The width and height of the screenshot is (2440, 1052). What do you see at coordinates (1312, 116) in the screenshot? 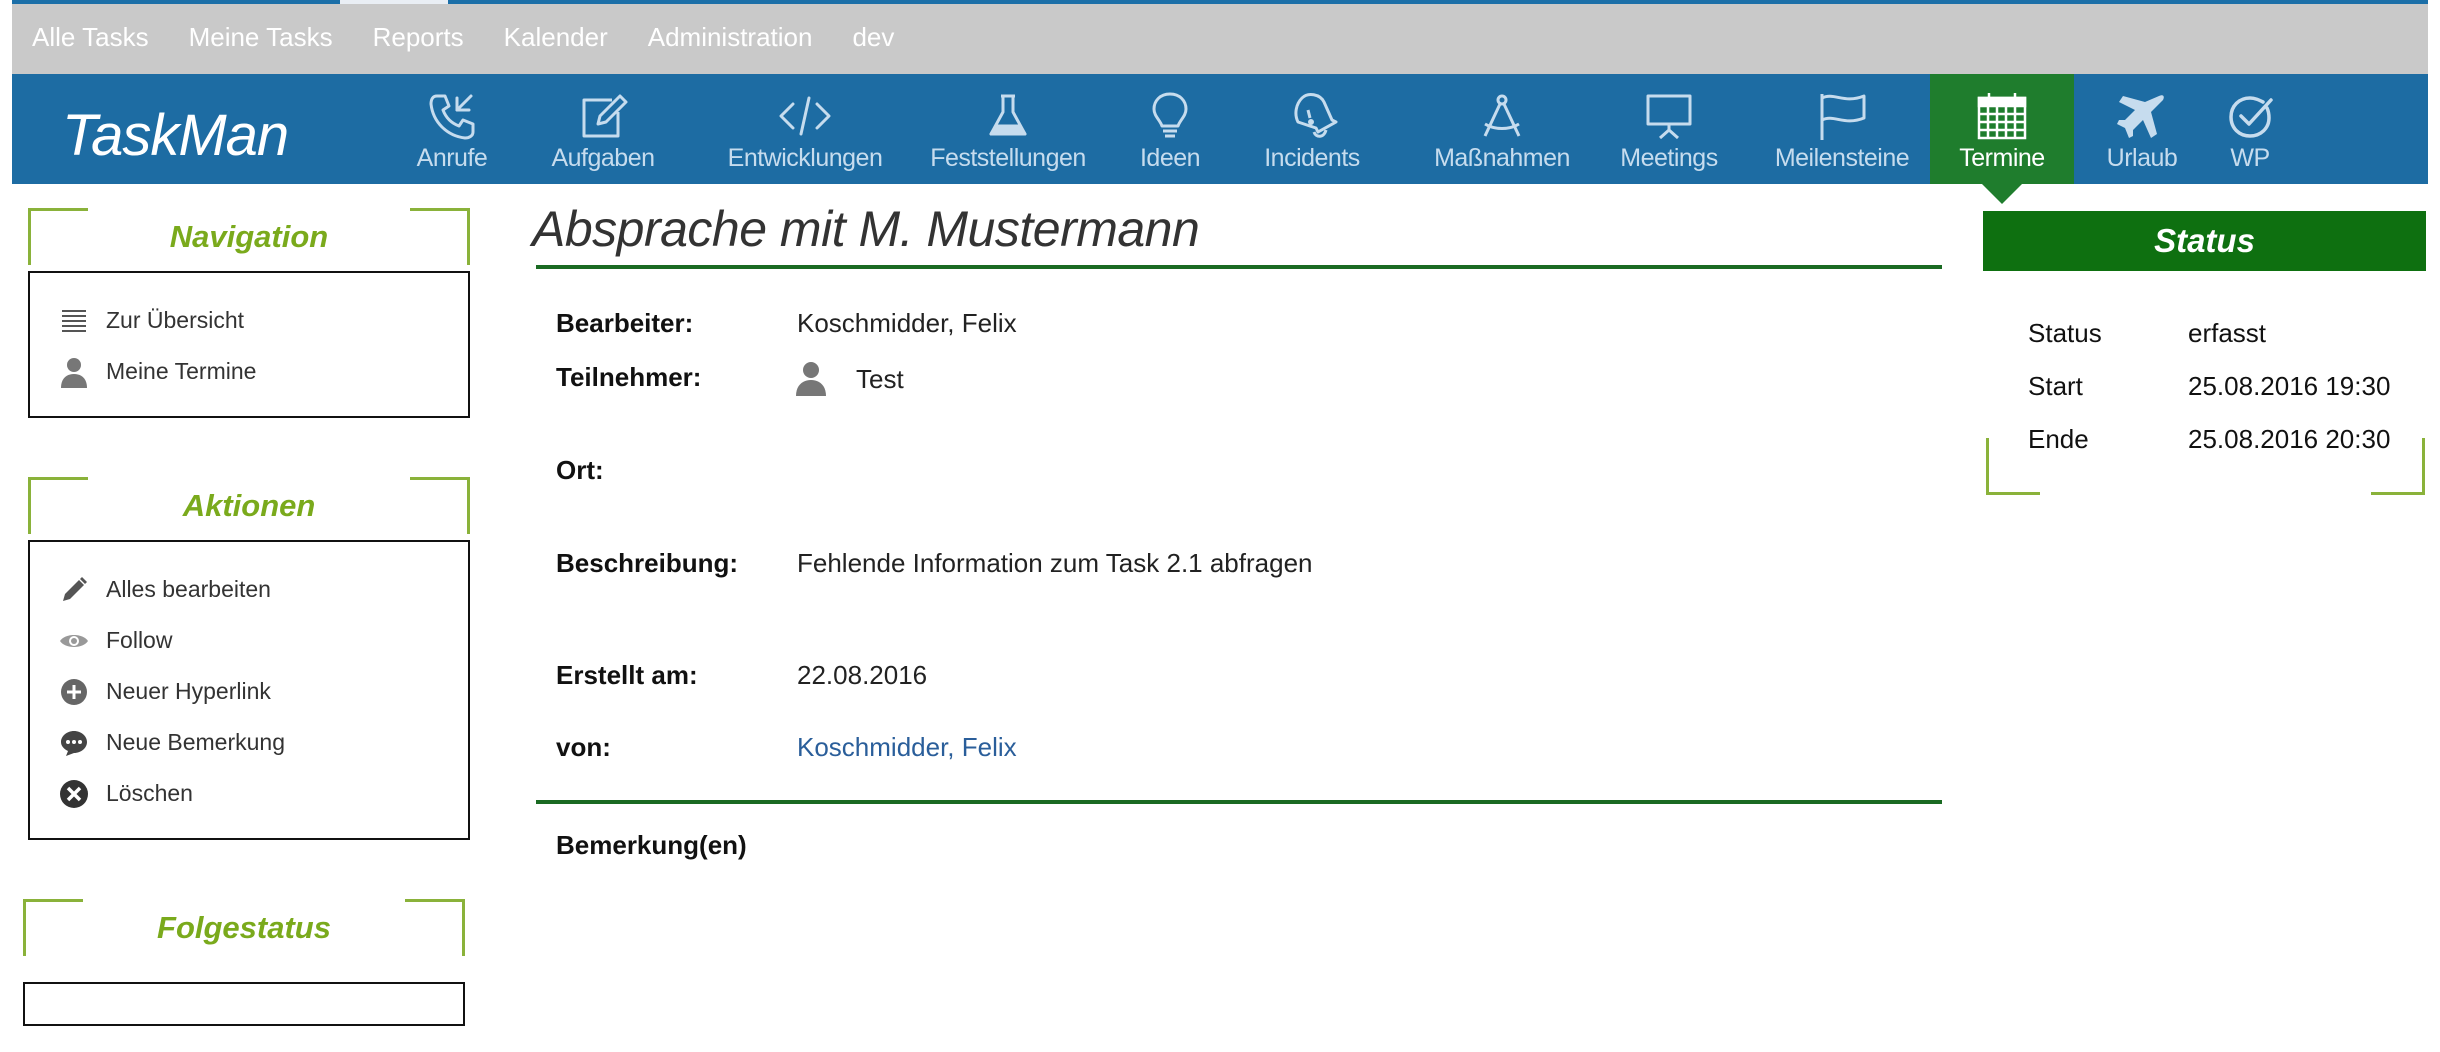
I see `bell-icon` at bounding box center [1312, 116].